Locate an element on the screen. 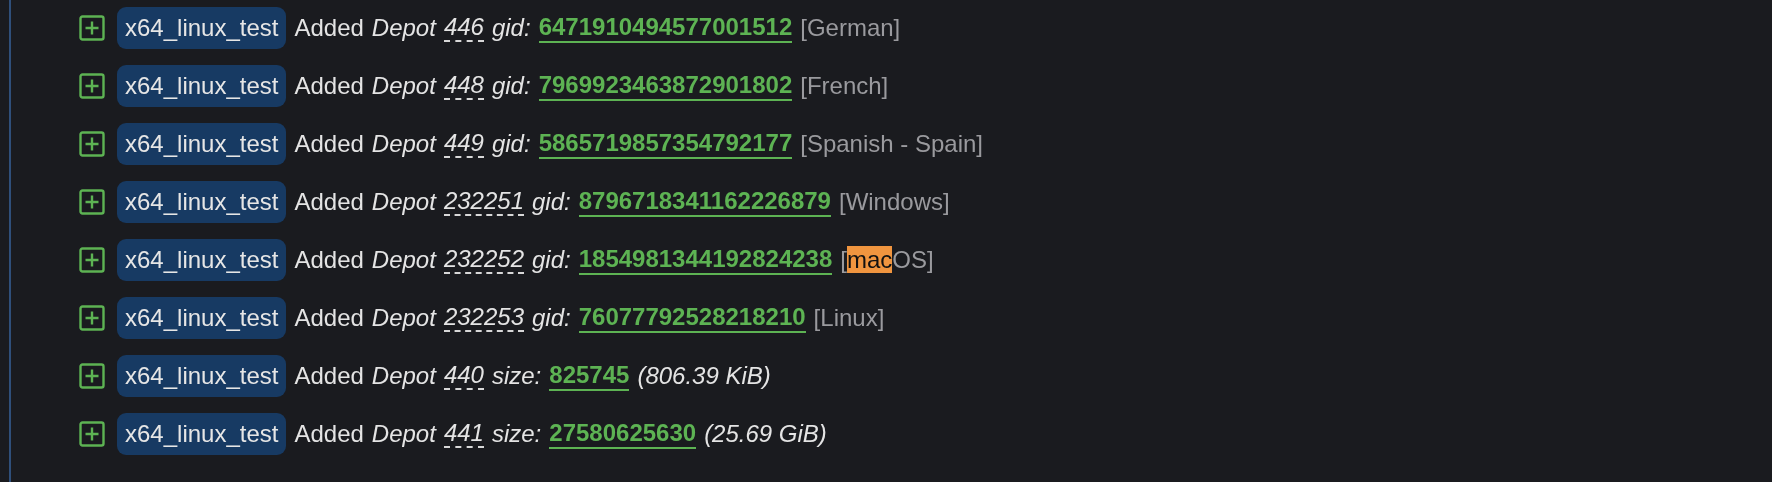 This screenshot has height=482, width=1772. note-text: [French] is located at coordinates (844, 86).